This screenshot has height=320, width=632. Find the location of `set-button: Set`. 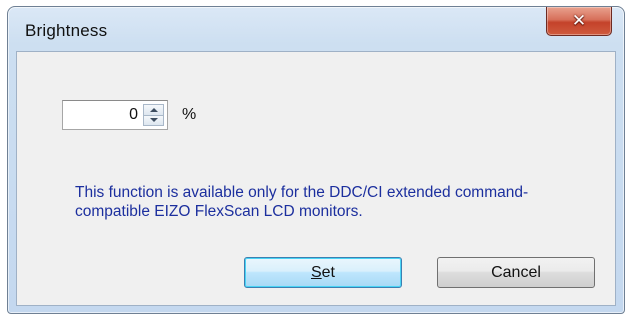

set-button: Set is located at coordinates (323, 272).